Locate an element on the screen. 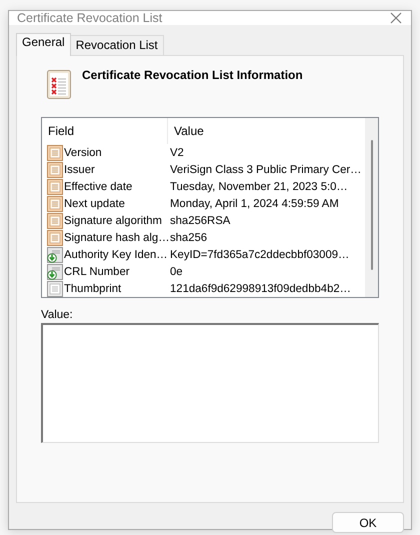  field-name: Effective date is located at coordinates (98, 186).